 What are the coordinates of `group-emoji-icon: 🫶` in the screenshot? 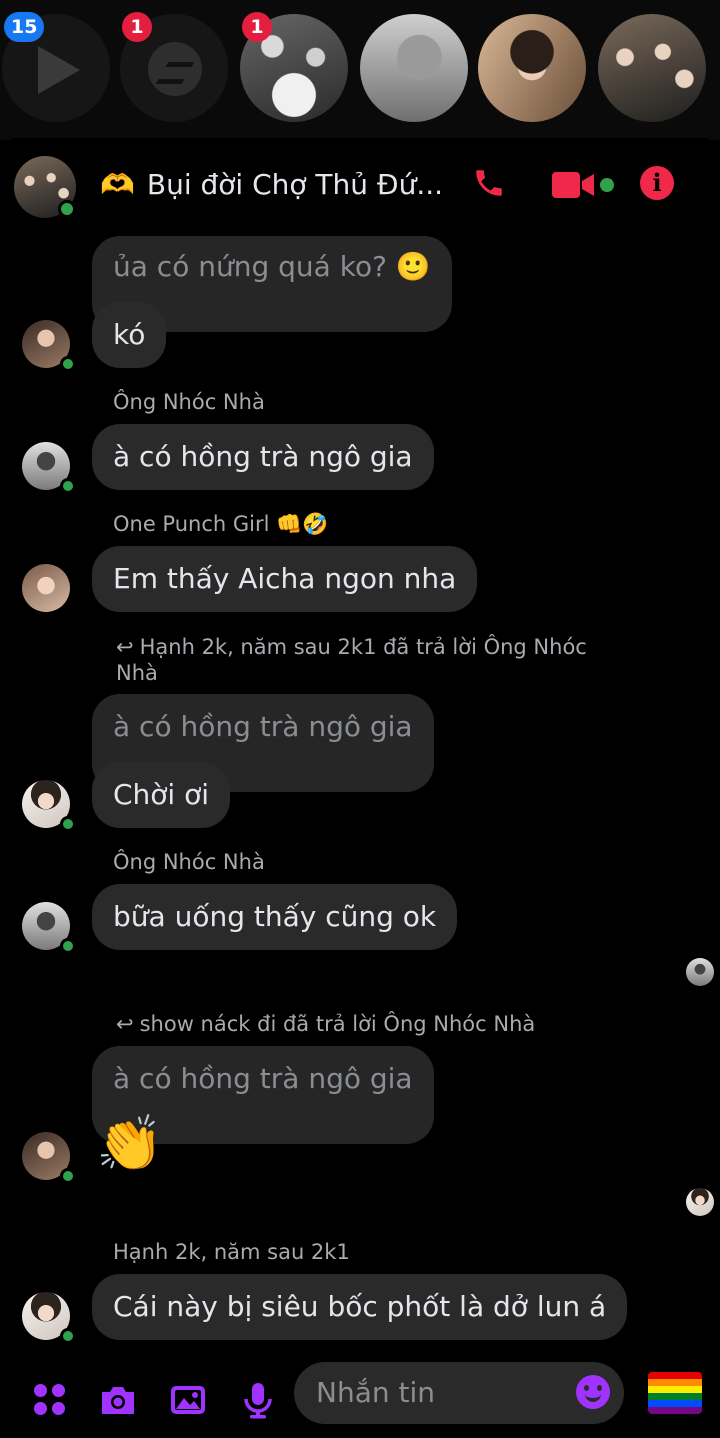 It's located at (117, 184).